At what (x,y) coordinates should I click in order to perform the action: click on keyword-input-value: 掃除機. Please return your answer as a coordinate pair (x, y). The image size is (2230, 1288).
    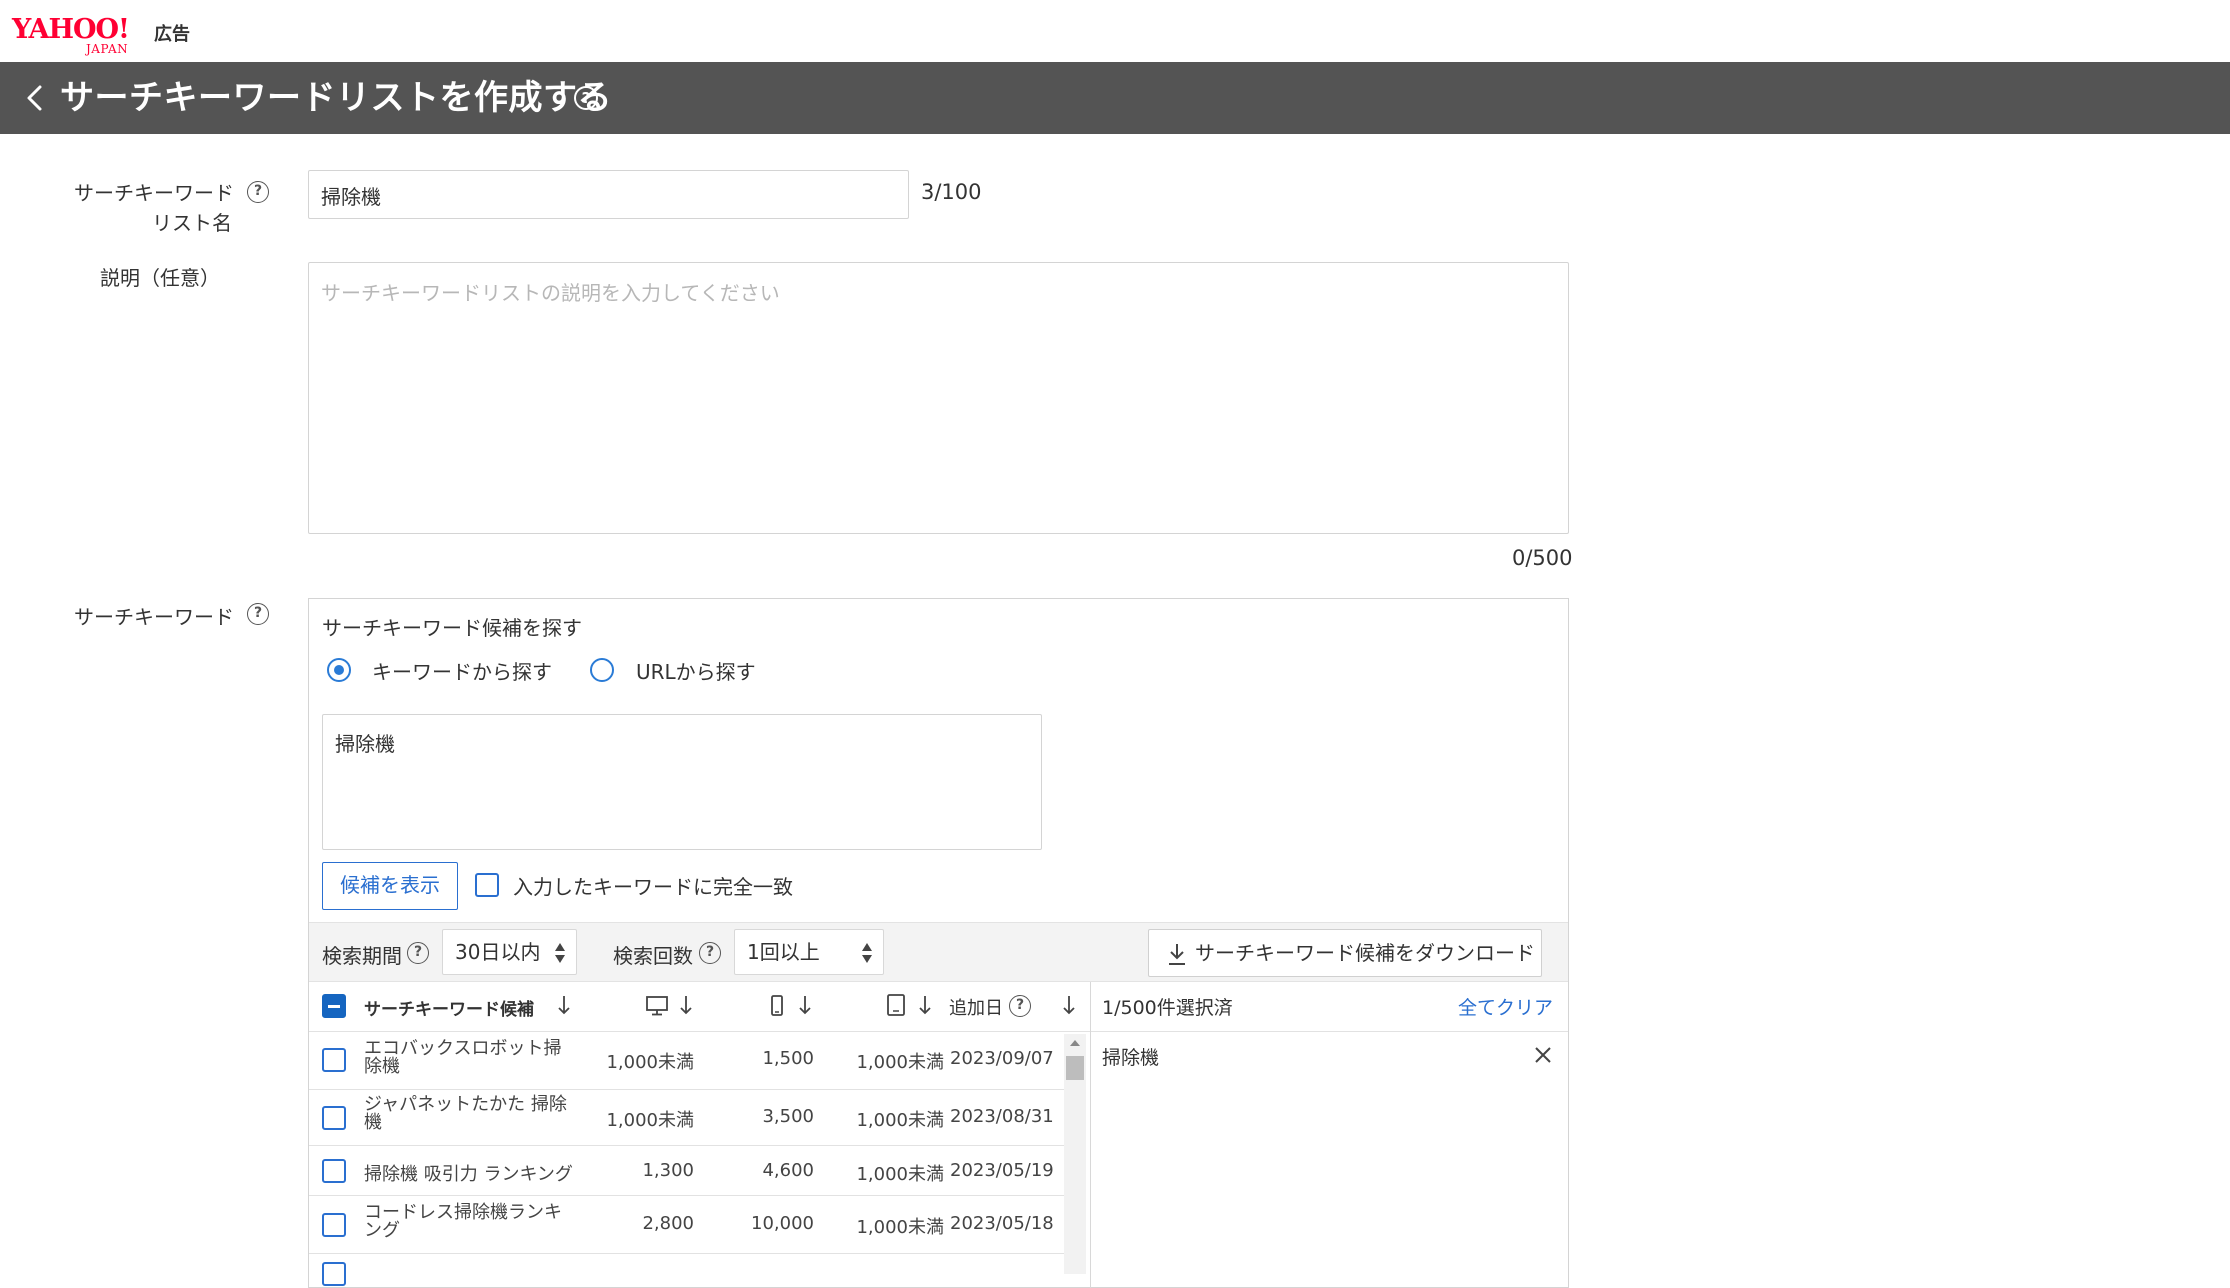
    Looking at the image, I should click on (365, 744).